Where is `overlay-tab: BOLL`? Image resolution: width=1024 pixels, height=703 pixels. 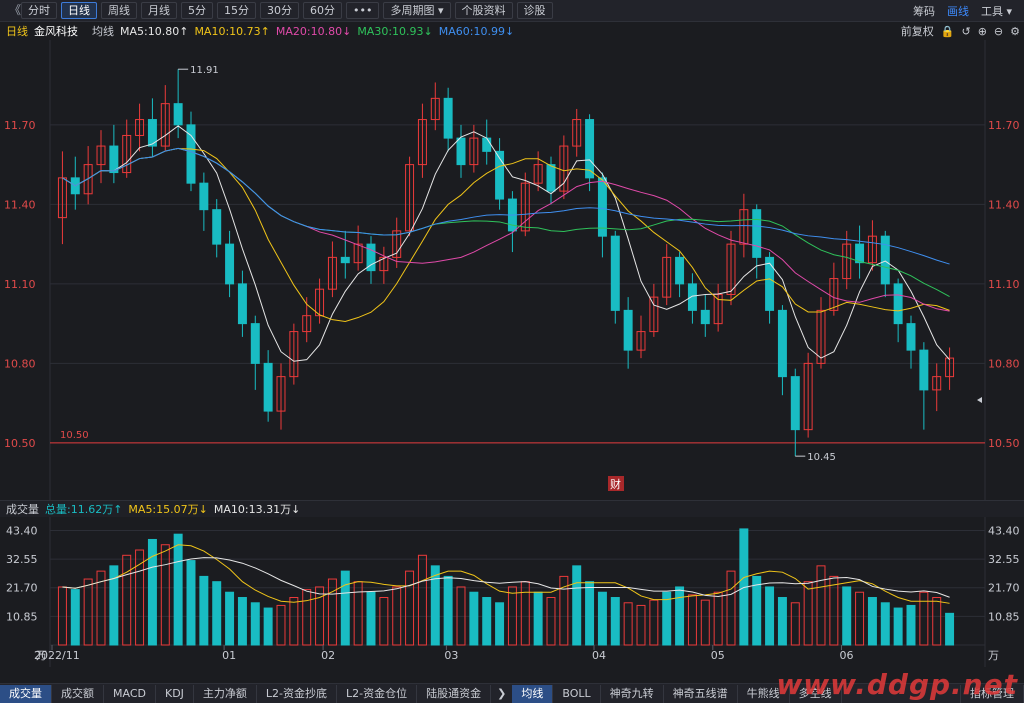
overlay-tab: BOLL is located at coordinates (577, 693).